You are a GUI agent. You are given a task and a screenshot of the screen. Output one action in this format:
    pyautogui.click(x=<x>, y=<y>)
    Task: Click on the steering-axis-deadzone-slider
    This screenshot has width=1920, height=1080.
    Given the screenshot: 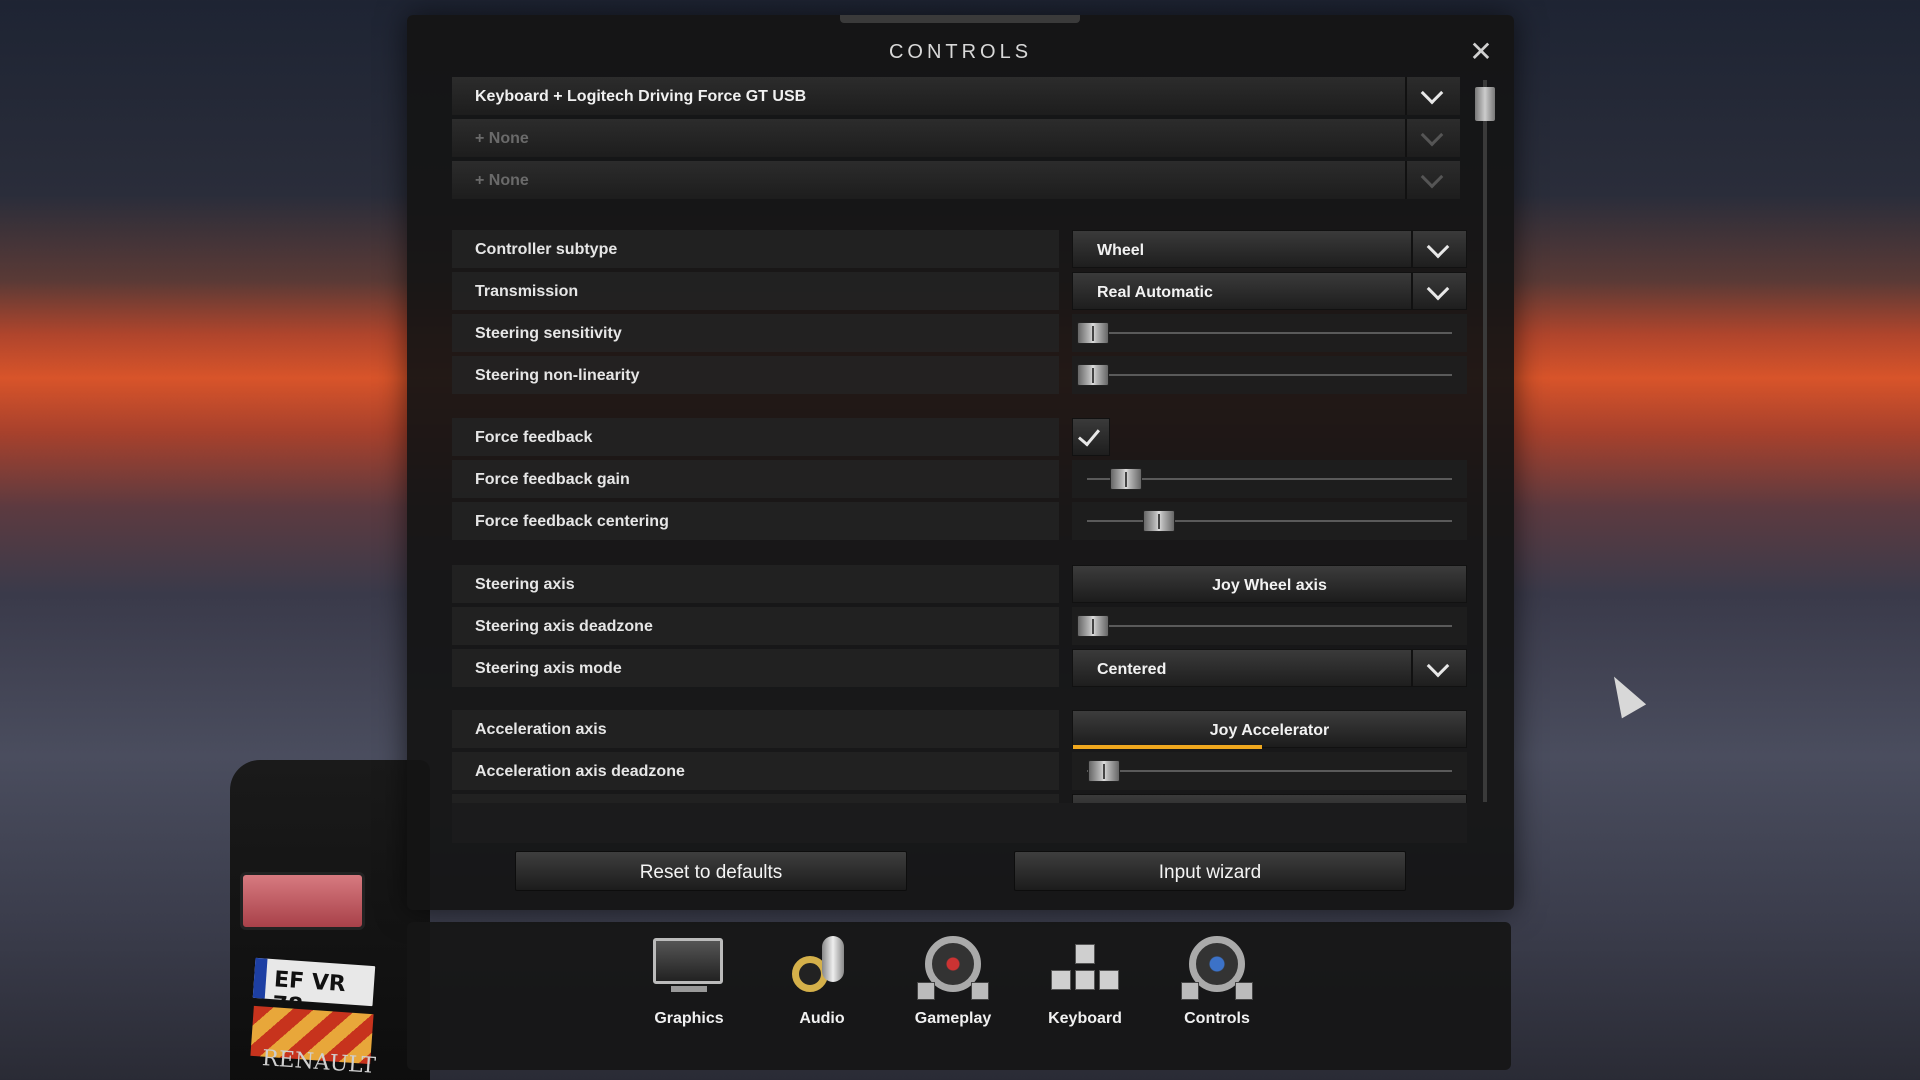 What is the action you would take?
    pyautogui.click(x=1269, y=626)
    